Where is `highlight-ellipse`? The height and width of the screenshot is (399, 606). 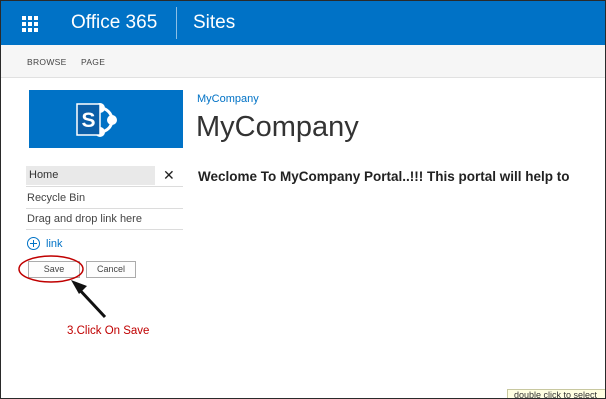
highlight-ellipse is located at coordinates (51, 269).